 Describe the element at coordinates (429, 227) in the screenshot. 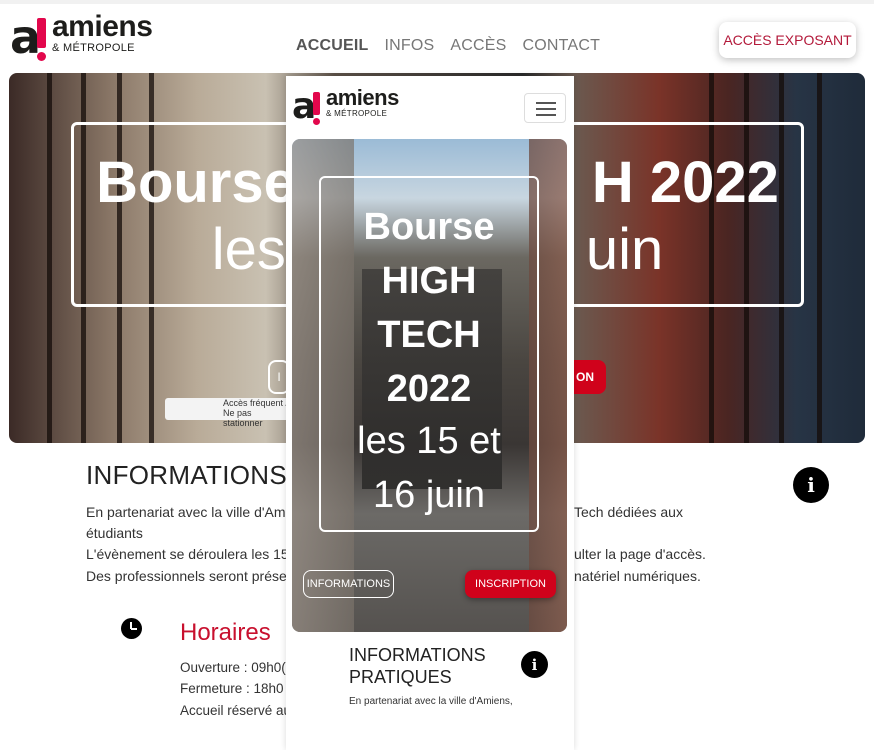

I see `mobile-hero-title-line: Bourse` at that location.